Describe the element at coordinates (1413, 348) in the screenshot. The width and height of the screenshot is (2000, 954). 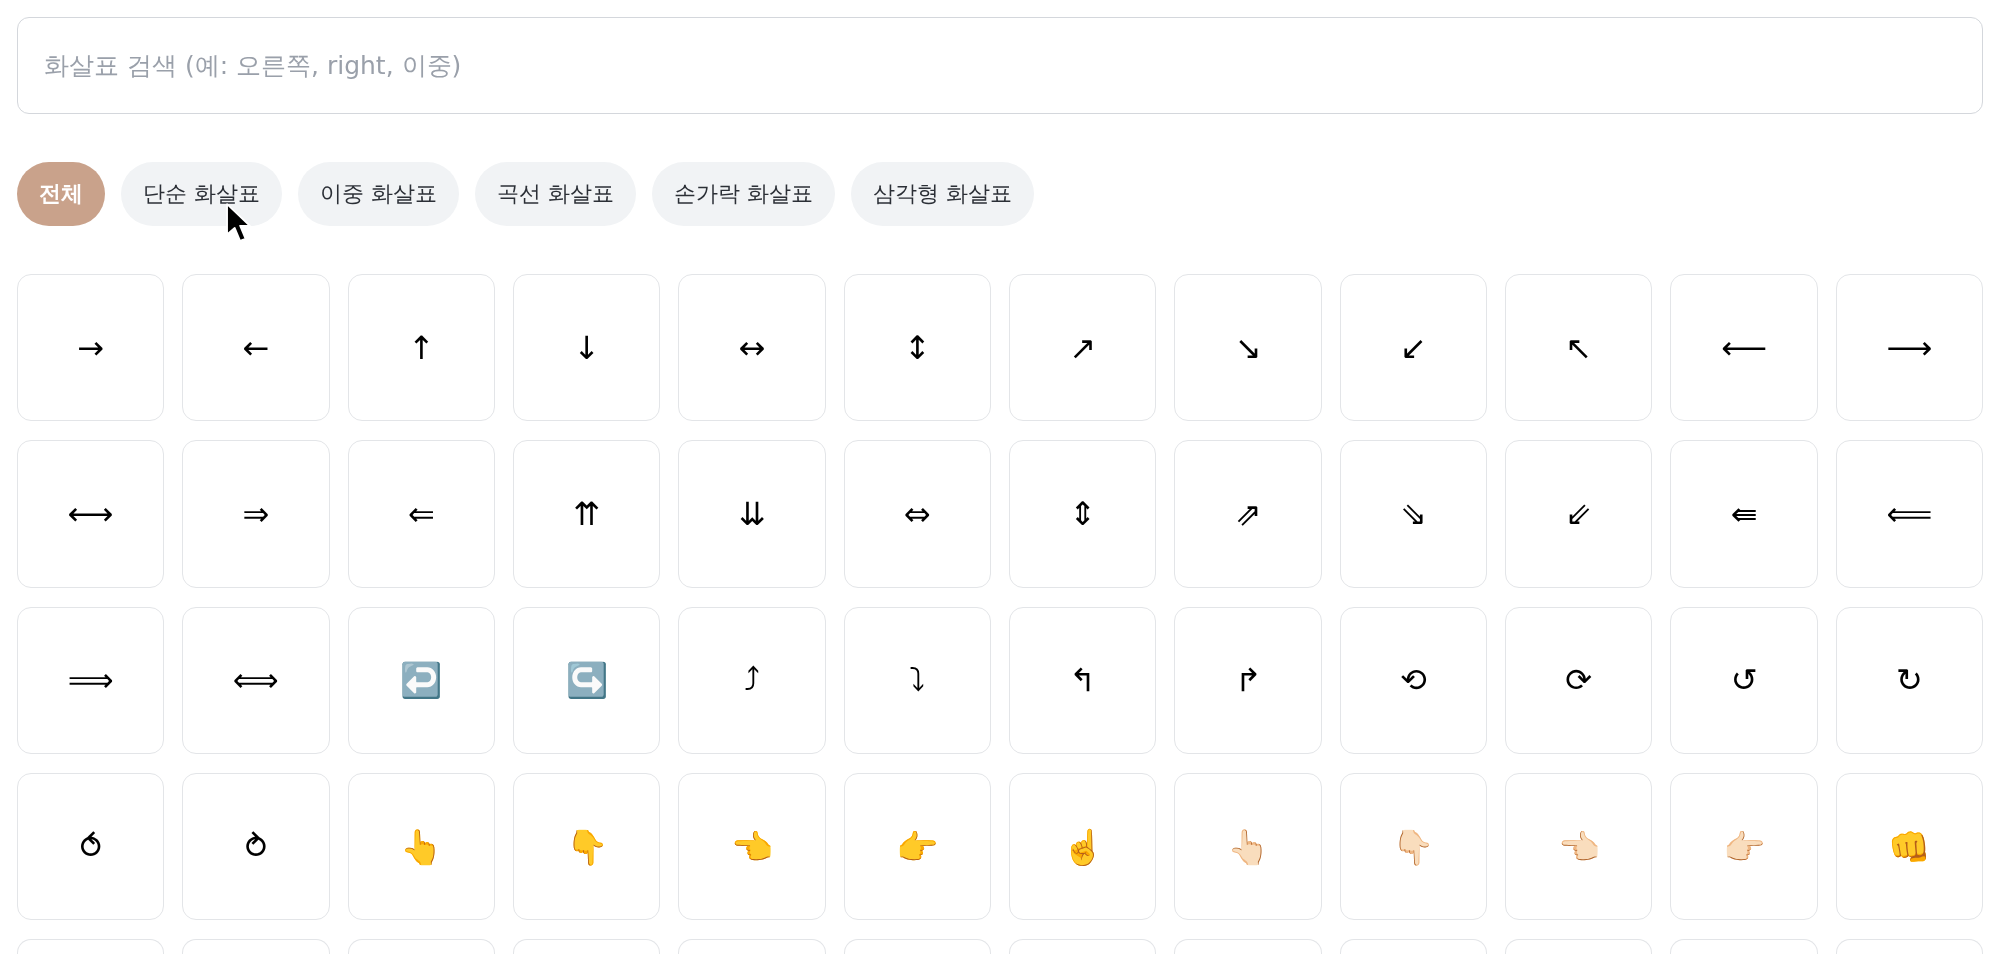
I see `symbol-card: ↙` at that location.